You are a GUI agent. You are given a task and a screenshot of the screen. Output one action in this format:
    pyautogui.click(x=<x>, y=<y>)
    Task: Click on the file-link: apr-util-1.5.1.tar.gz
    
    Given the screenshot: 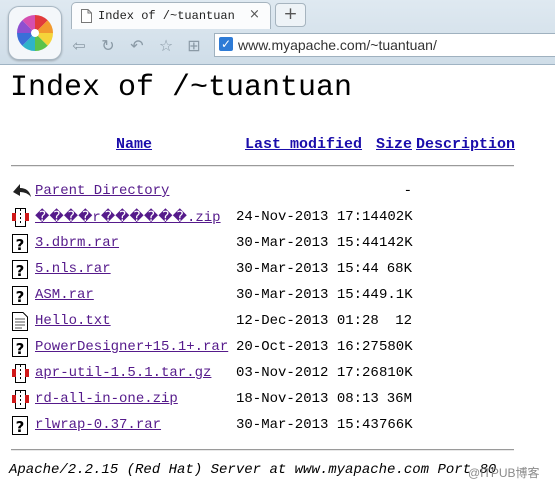 What is the action you would take?
    pyautogui.click(x=123, y=373)
    